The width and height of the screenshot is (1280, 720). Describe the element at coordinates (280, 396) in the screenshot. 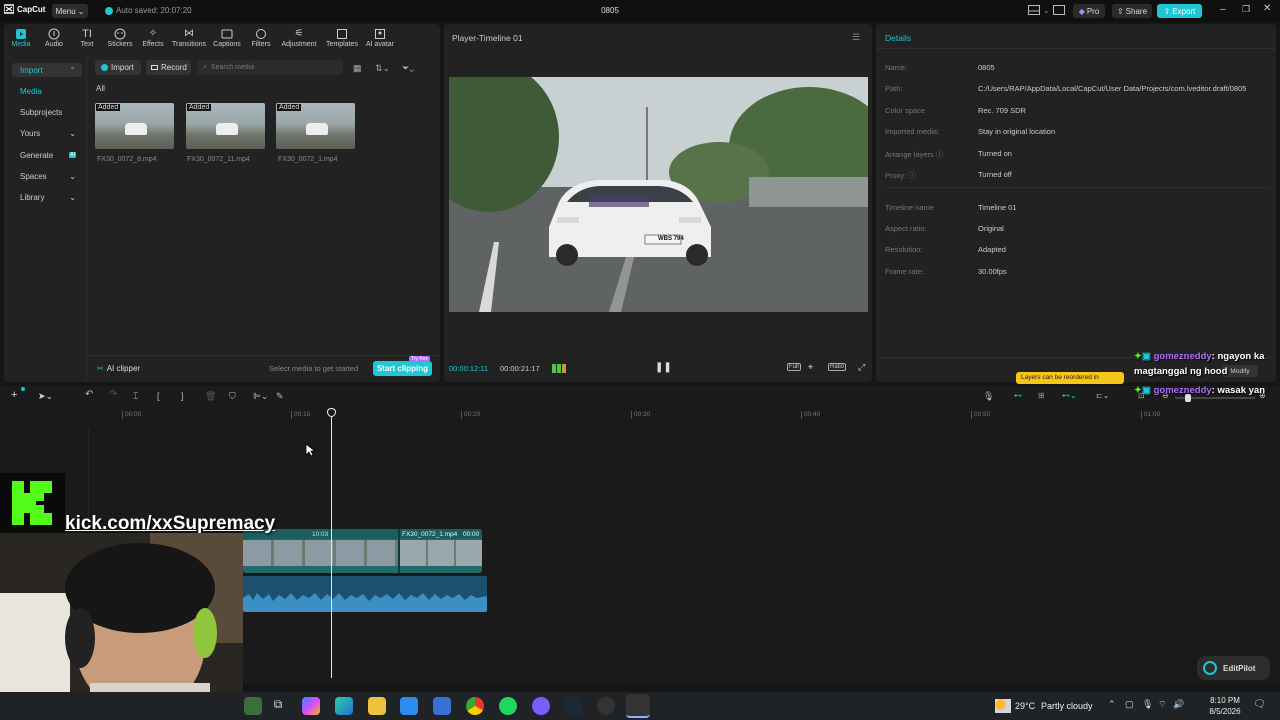

I see `draw-icon: ✎` at that location.